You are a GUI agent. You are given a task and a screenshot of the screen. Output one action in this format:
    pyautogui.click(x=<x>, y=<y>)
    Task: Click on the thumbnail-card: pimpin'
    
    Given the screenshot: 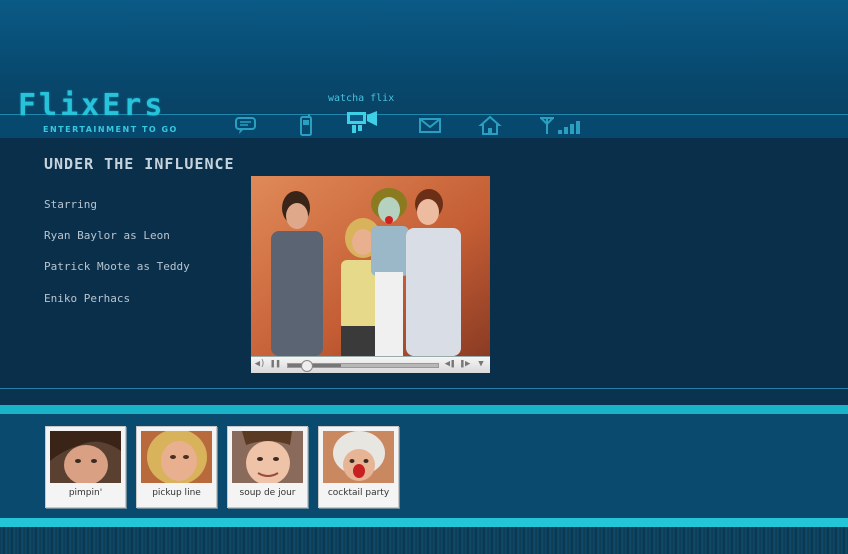 What is the action you would take?
    pyautogui.click(x=85, y=467)
    